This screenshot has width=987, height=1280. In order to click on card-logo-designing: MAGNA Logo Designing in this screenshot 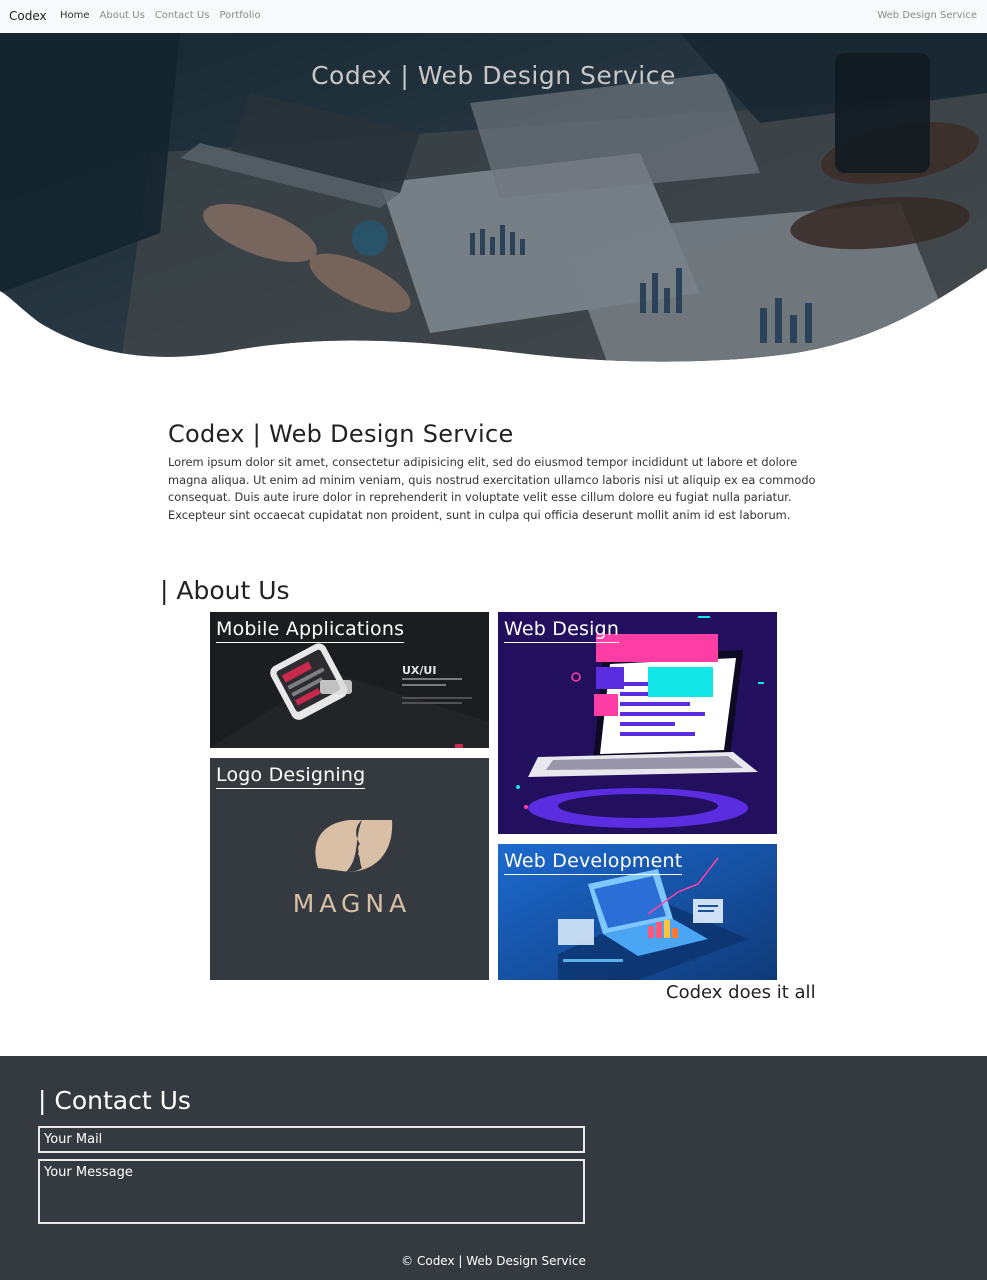, I will do `click(349, 869)`.